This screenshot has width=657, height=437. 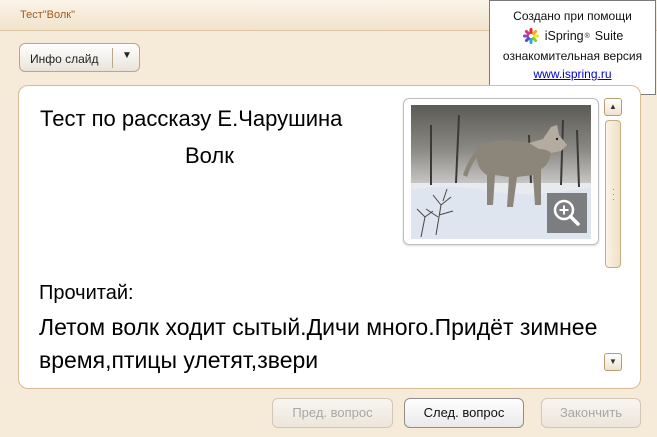 I want to click on vertical-scrollbar: ▲ · · · ▼, so click(x=613, y=236).